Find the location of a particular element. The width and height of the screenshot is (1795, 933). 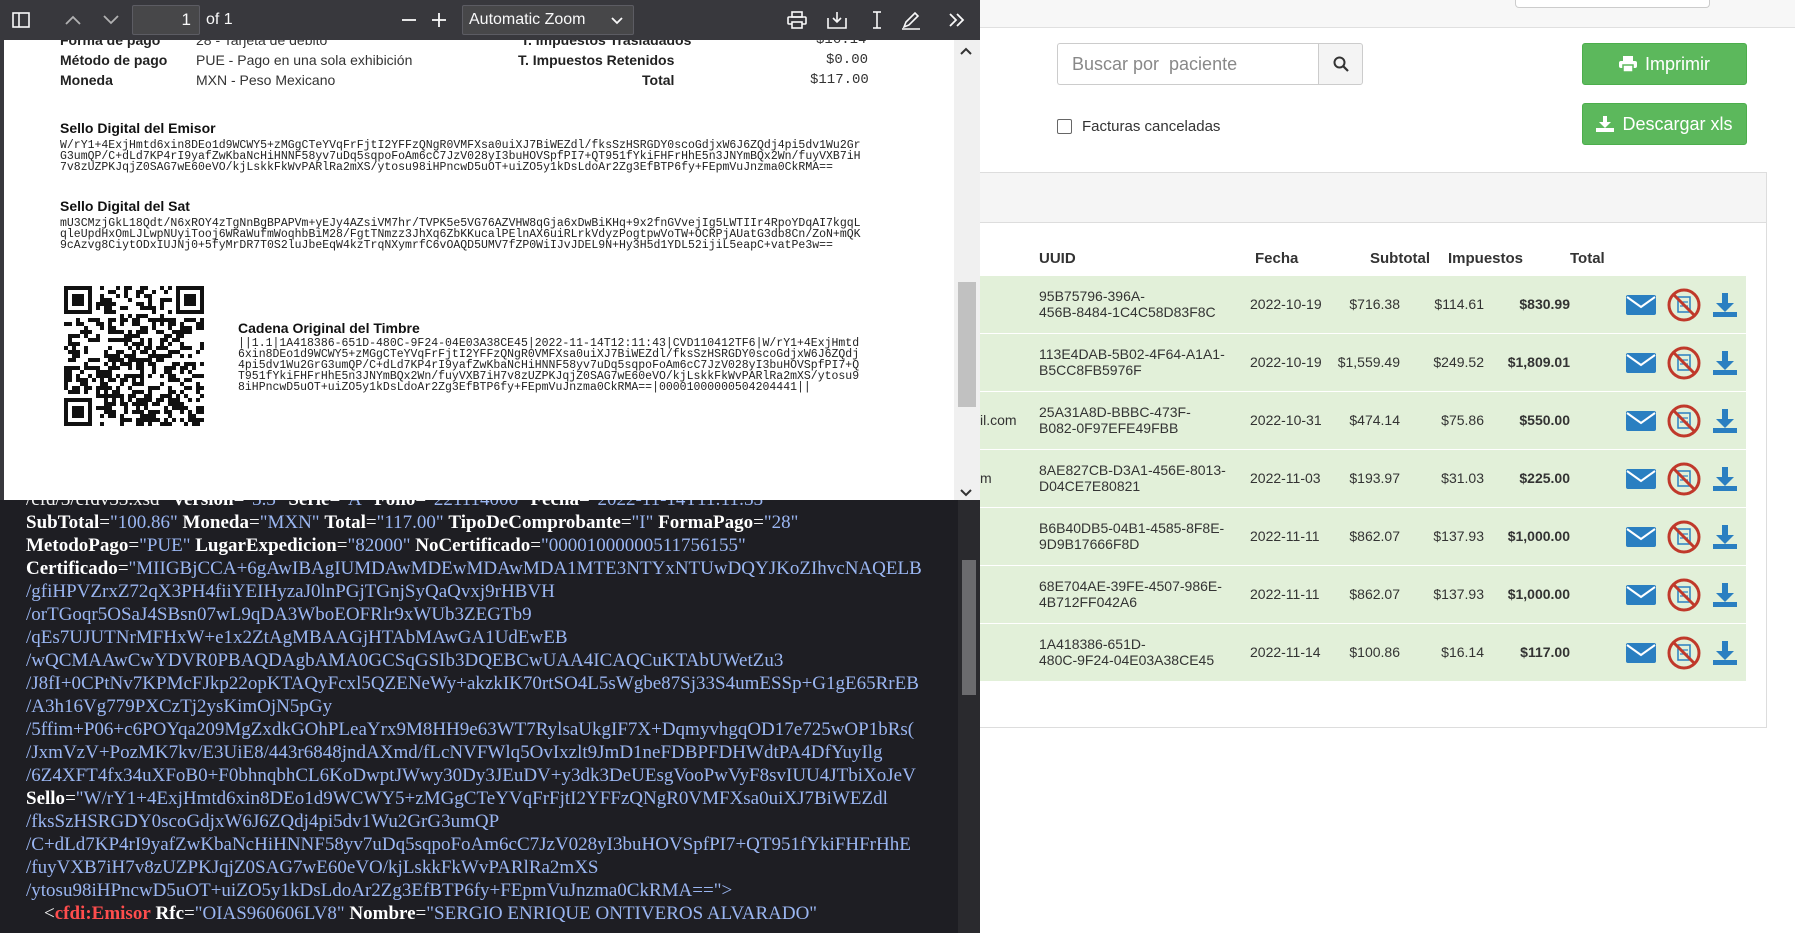

imp-trasladados-label: T. Impuestos Trasladados is located at coordinates (606, 44).